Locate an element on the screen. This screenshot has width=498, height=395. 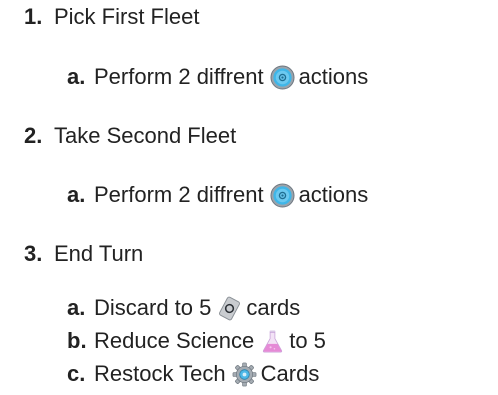
step-1-substep-a: a. Perform 2 diffrent actions is located at coordinates (217, 77).